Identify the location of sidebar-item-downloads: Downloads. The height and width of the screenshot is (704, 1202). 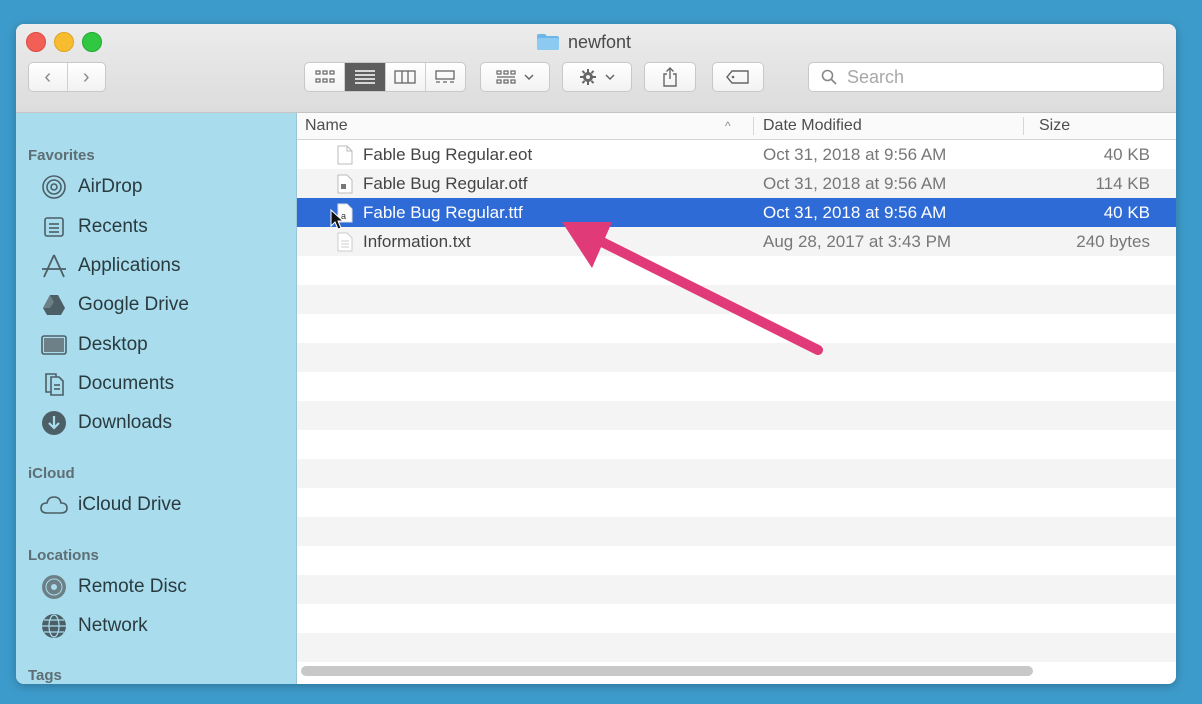
(106, 423).